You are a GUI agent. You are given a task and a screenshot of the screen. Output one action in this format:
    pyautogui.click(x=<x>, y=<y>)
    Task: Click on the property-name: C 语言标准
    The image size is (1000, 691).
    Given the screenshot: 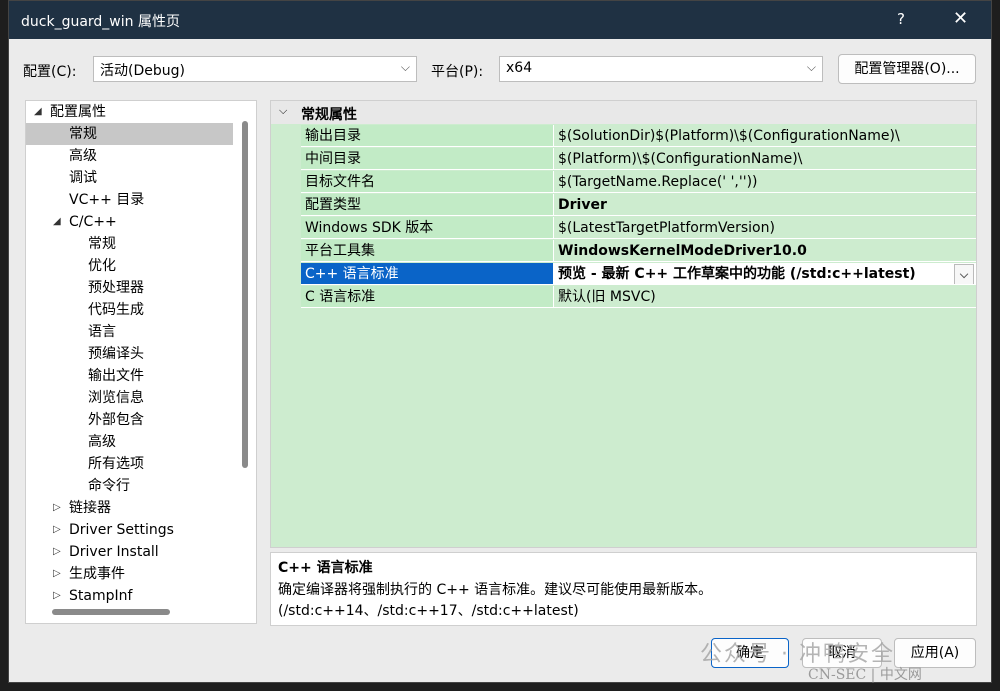 What is the action you would take?
    pyautogui.click(x=427, y=297)
    